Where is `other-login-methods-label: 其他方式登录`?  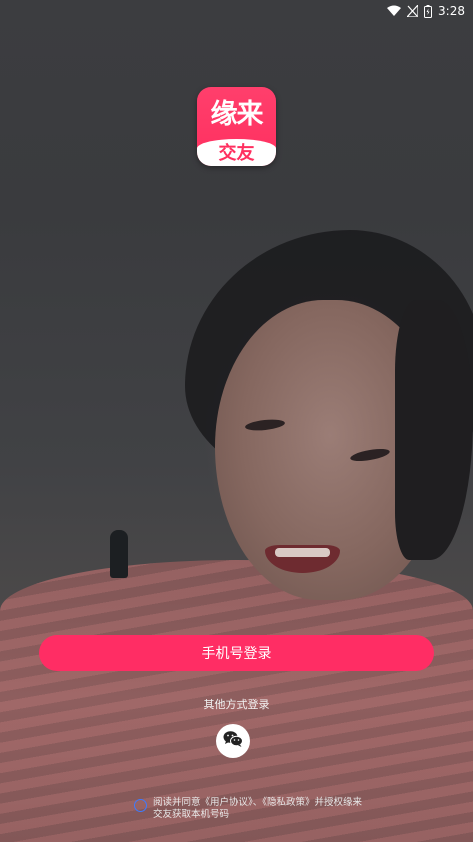
other-login-methods-label: 其他方式登录 is located at coordinates (236, 704).